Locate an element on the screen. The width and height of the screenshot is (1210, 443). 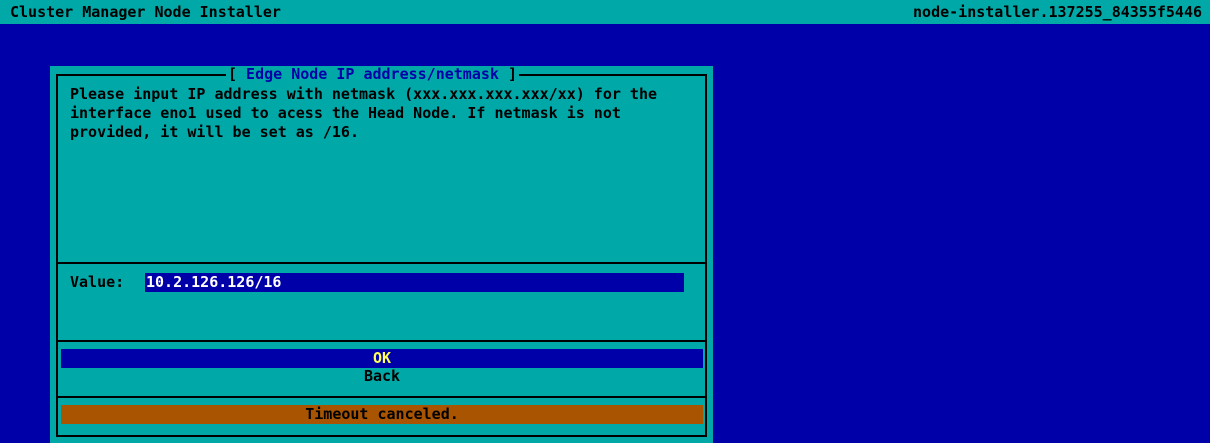
status-bar: Timeout canceled. is located at coordinates (382, 414).